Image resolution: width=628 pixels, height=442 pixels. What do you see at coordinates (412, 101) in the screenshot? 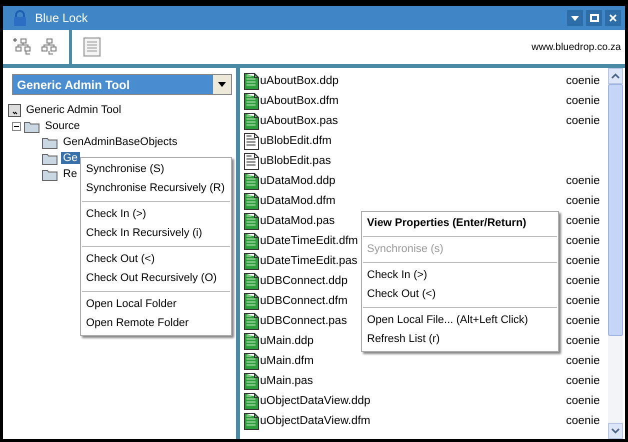
I see `file-name: uAboutBox.dfm` at bounding box center [412, 101].